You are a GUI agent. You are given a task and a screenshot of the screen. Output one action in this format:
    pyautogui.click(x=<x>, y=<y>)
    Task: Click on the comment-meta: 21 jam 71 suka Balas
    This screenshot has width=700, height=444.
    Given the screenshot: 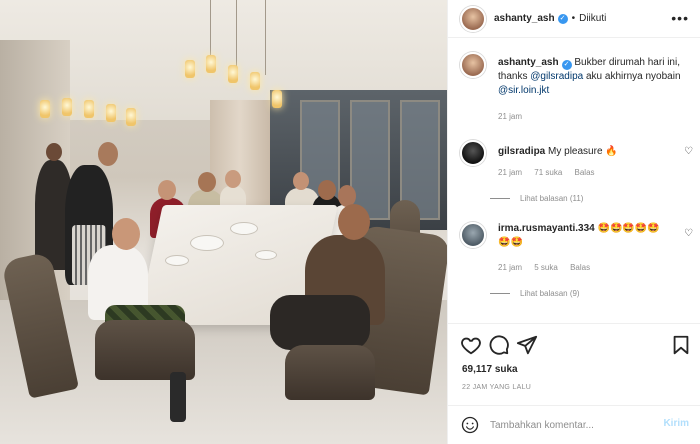 What is the action you would take?
    pyautogui.click(x=551, y=172)
    